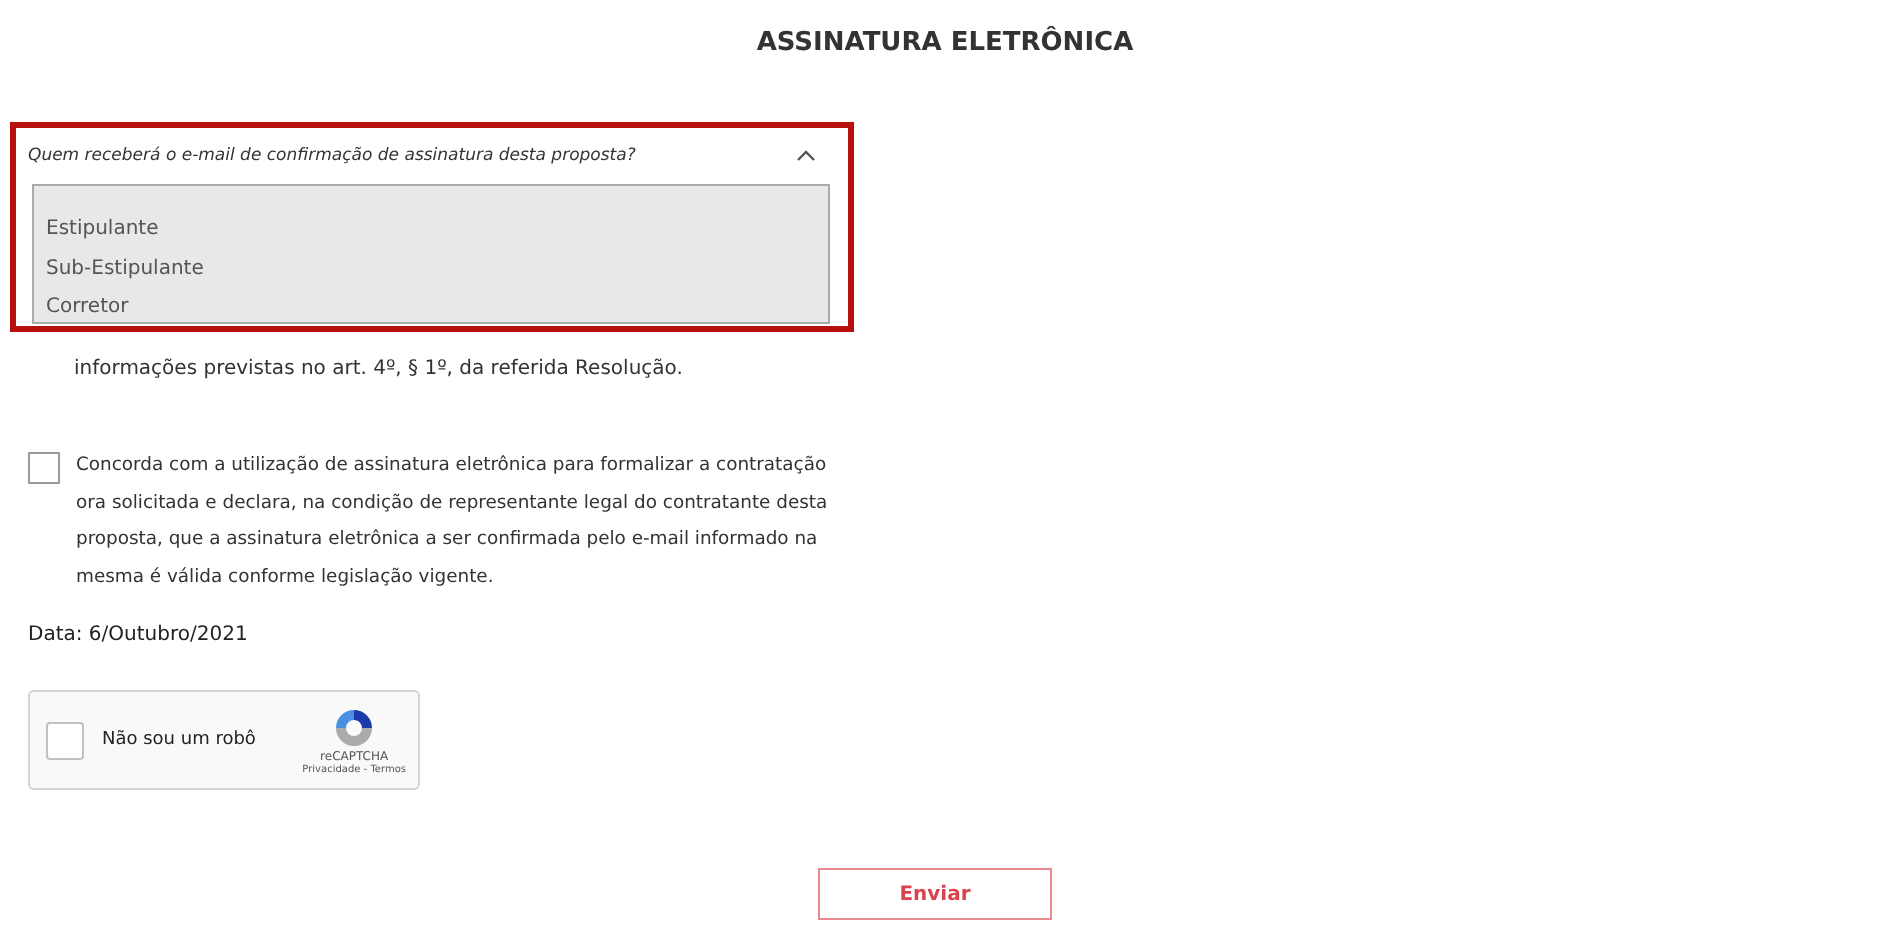 The image size is (1890, 942). Describe the element at coordinates (453, 521) in the screenshot. I see `consent-text: Concorda com a utilização de assinatura eletrônica para formalizar a contratação ora solicitada e declara, na condição de representante legal do contratante desta proposta, que a assinatura eletrônica a ser confirmada pelo e-mail informado na mesma é válida conforme legislação vigente.` at that location.